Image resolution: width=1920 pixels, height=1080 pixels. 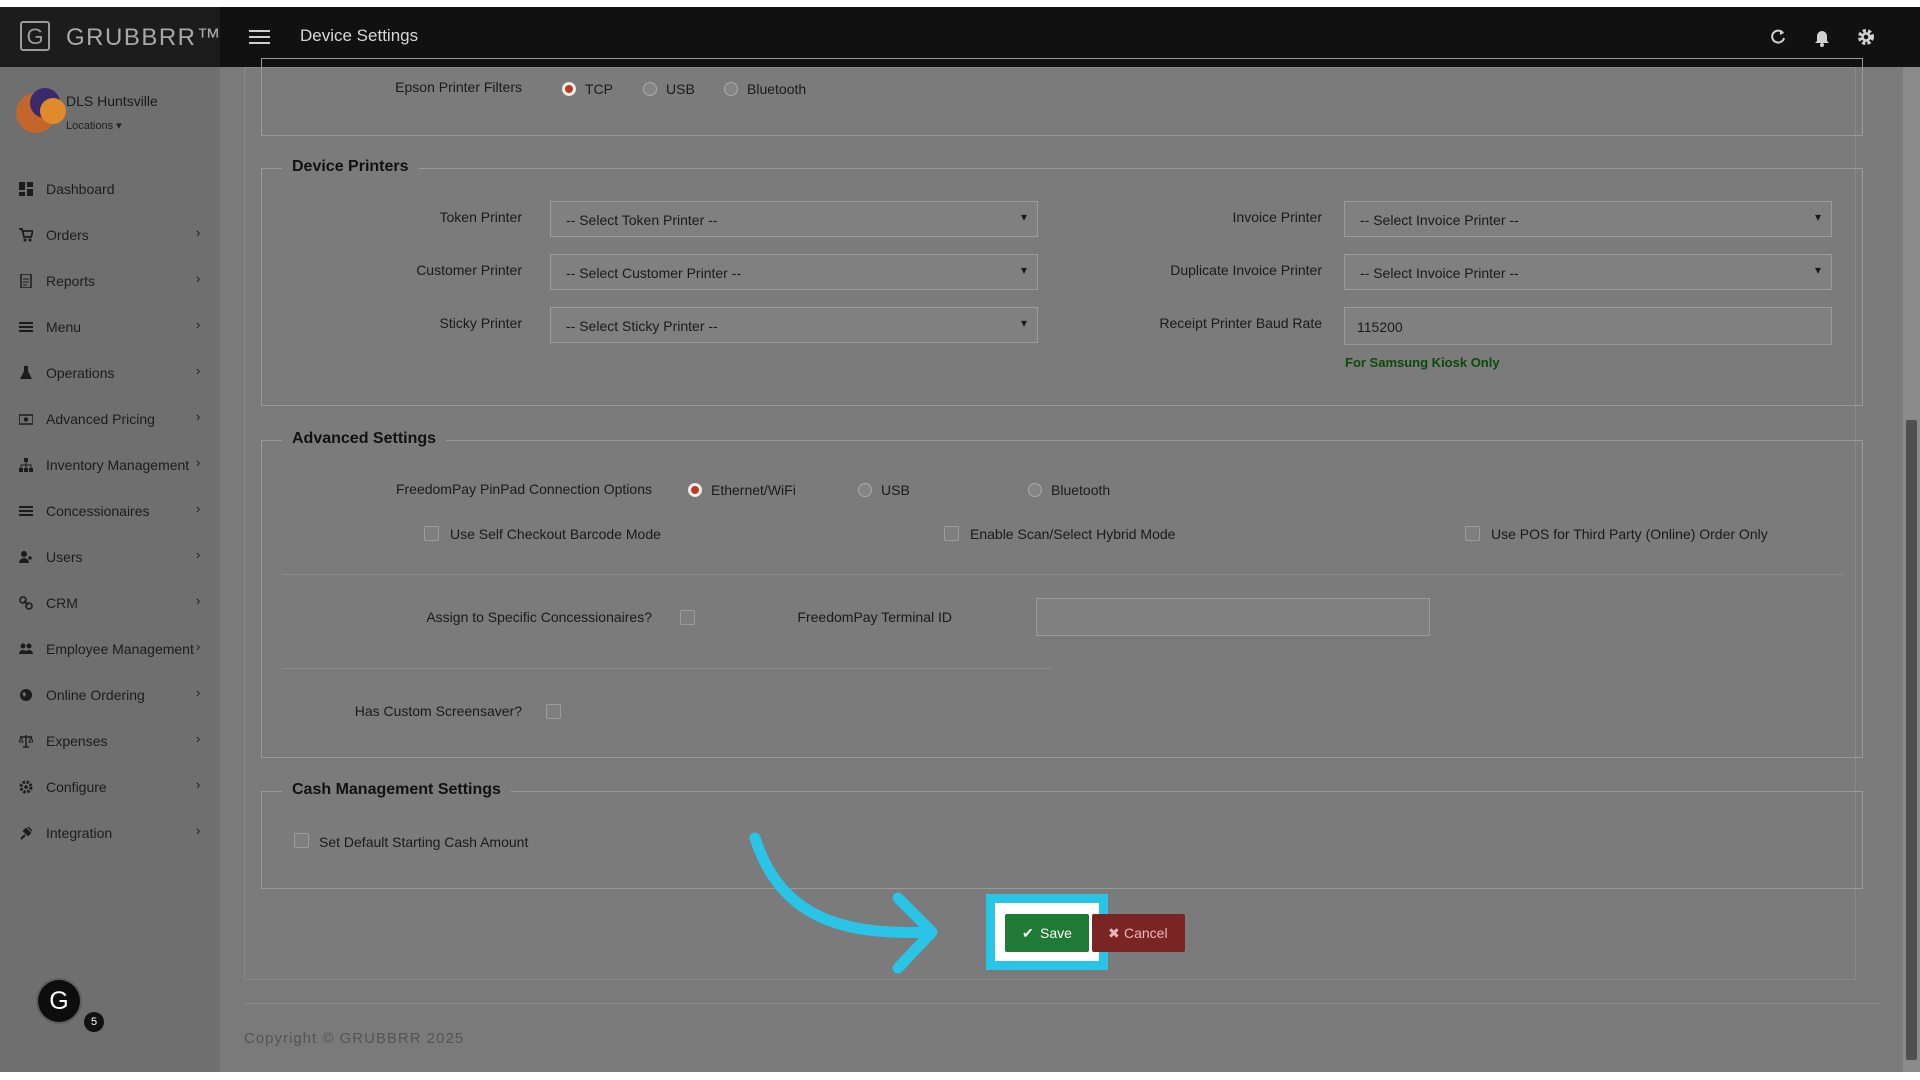 I want to click on locations-dropdown: Locations ▾, so click(x=94, y=125).